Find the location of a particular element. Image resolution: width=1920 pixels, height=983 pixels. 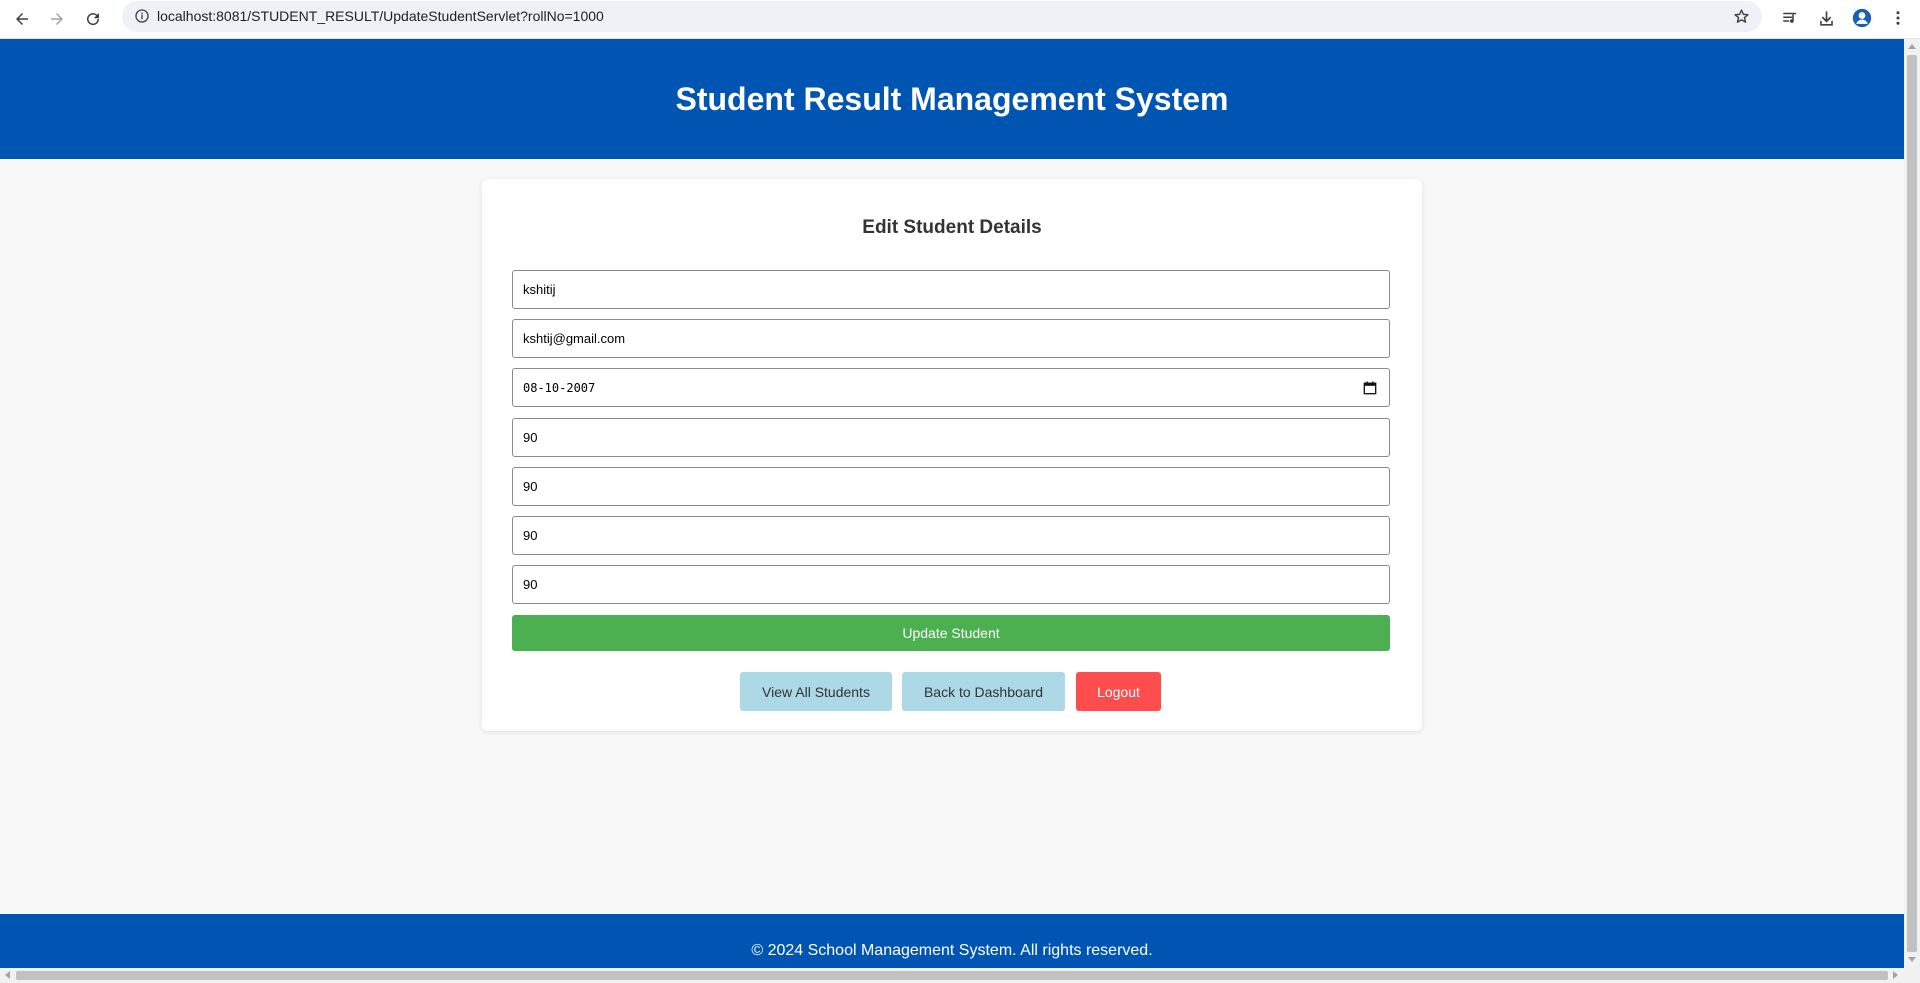

horizontal-scrollbar is located at coordinates (960, 975).